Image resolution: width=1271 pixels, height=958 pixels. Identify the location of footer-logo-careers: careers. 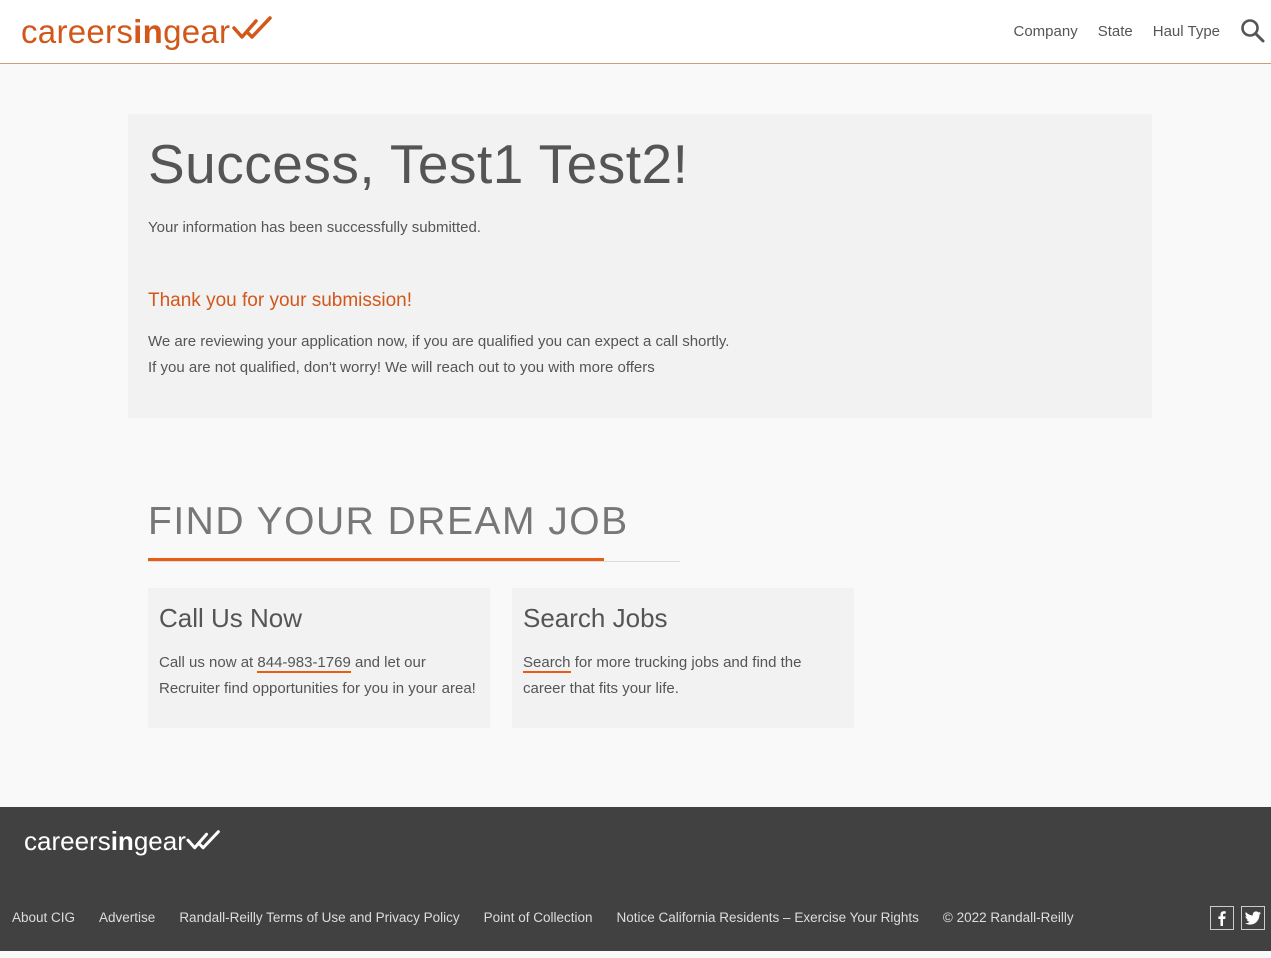
(67, 841).